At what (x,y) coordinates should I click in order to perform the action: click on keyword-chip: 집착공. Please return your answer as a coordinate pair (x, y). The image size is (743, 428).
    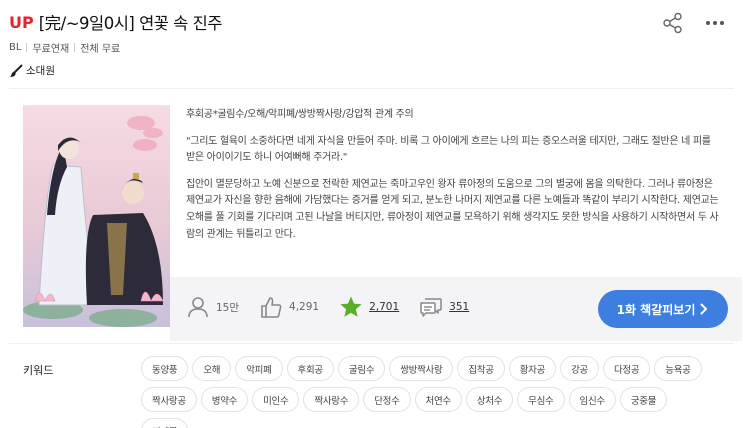
    Looking at the image, I should click on (481, 368).